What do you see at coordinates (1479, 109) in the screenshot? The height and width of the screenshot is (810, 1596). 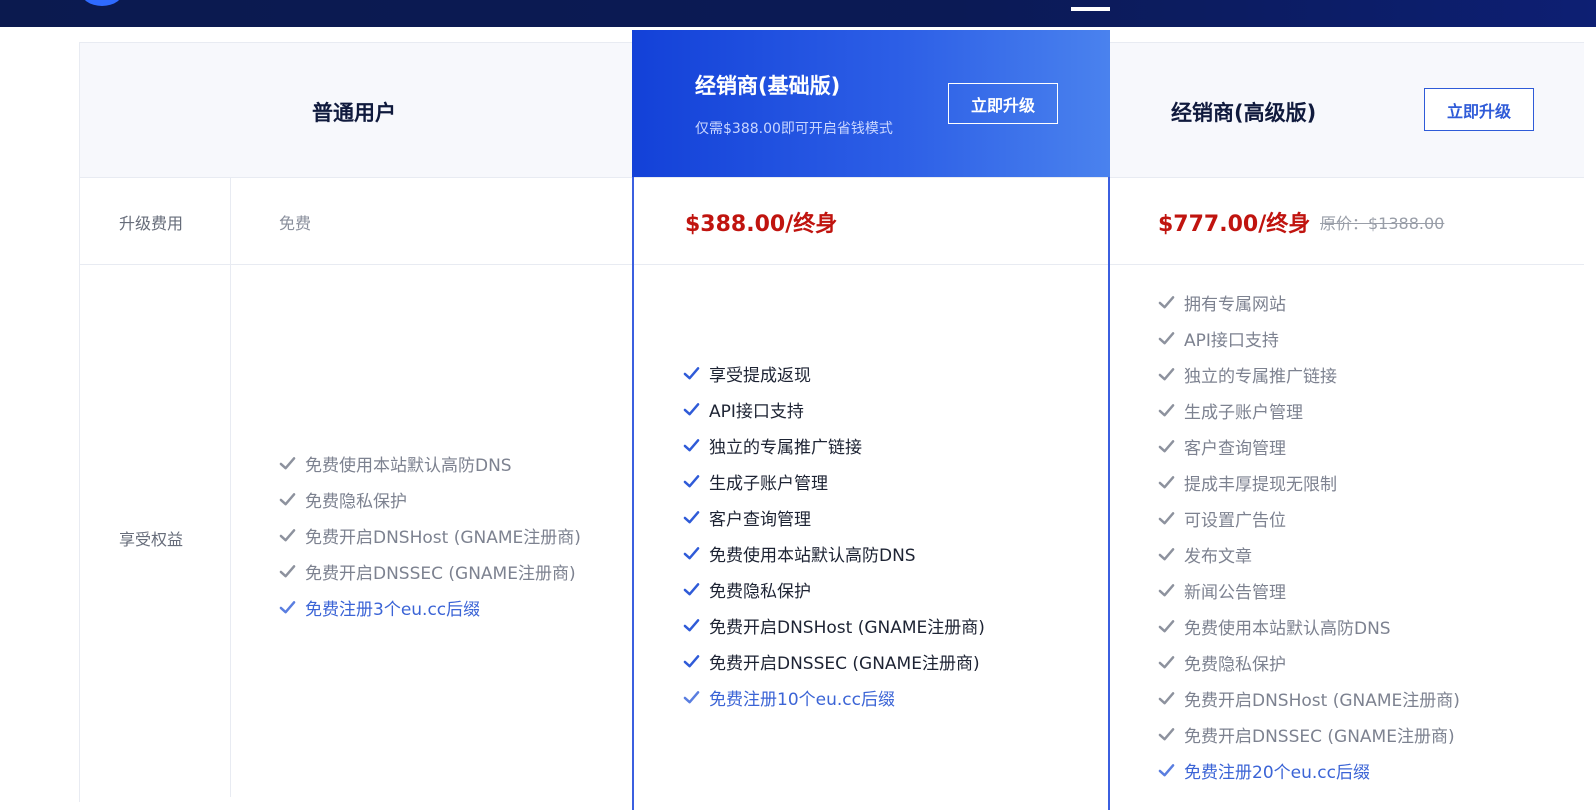 I see `upgrade-button-premium: 立即升级` at bounding box center [1479, 109].